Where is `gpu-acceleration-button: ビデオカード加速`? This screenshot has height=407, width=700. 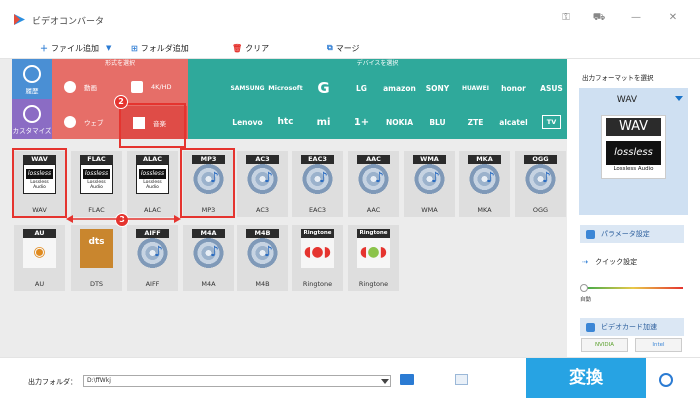 gpu-acceleration-button: ビデオカード加速 is located at coordinates (632, 327).